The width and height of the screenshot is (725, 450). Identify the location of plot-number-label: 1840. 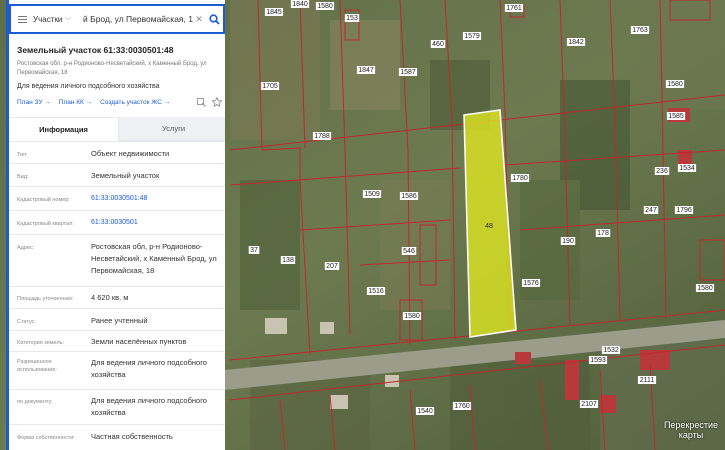
(300, 4).